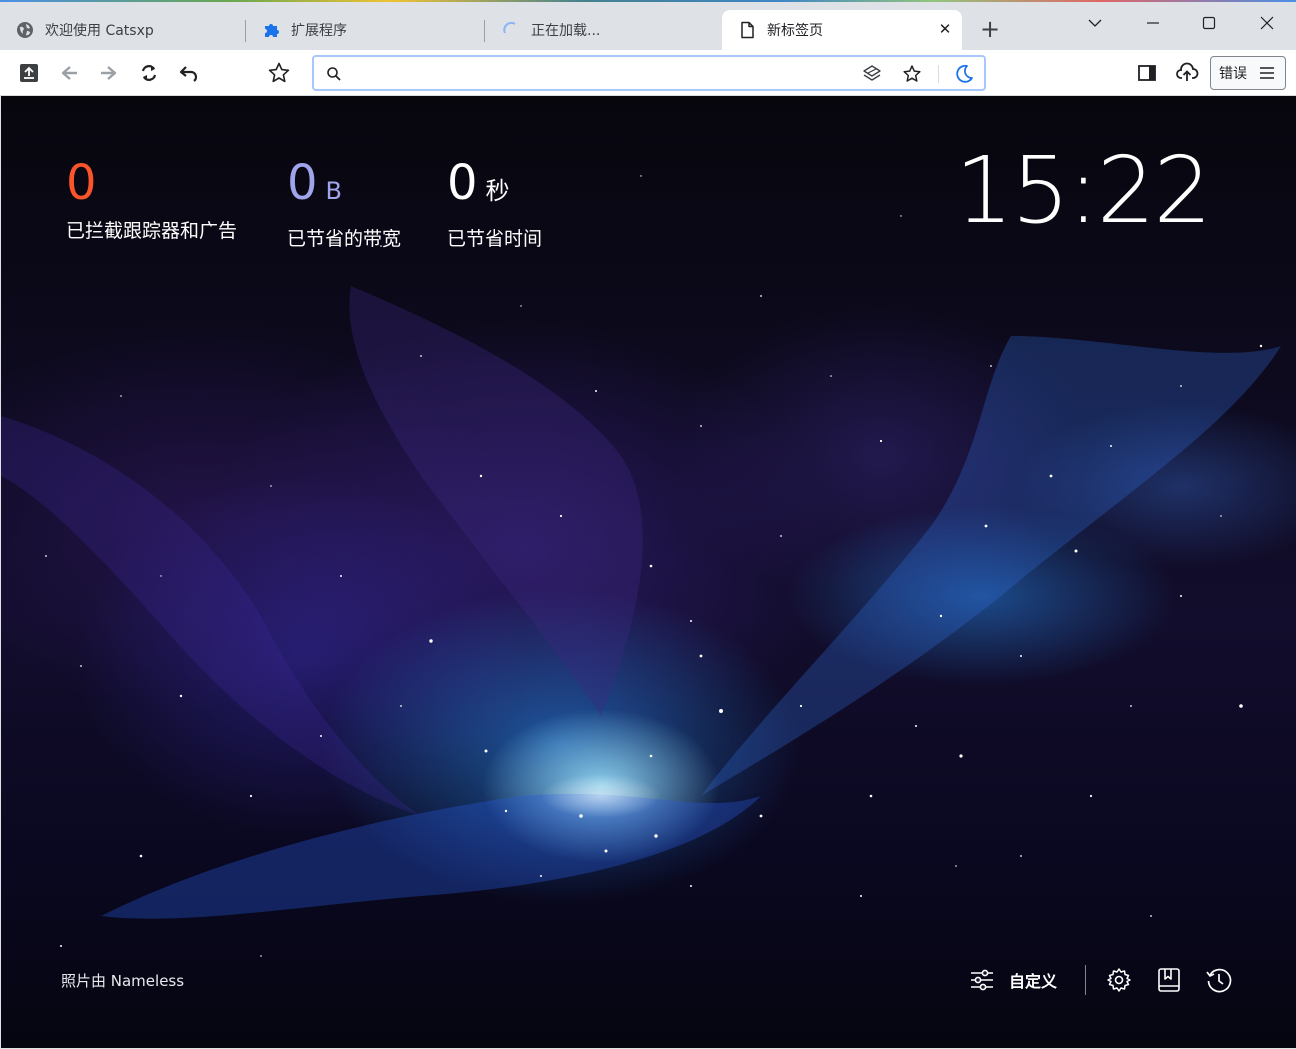 This screenshot has height=1049, width=1296. I want to click on maximize-button, so click(1209, 23).